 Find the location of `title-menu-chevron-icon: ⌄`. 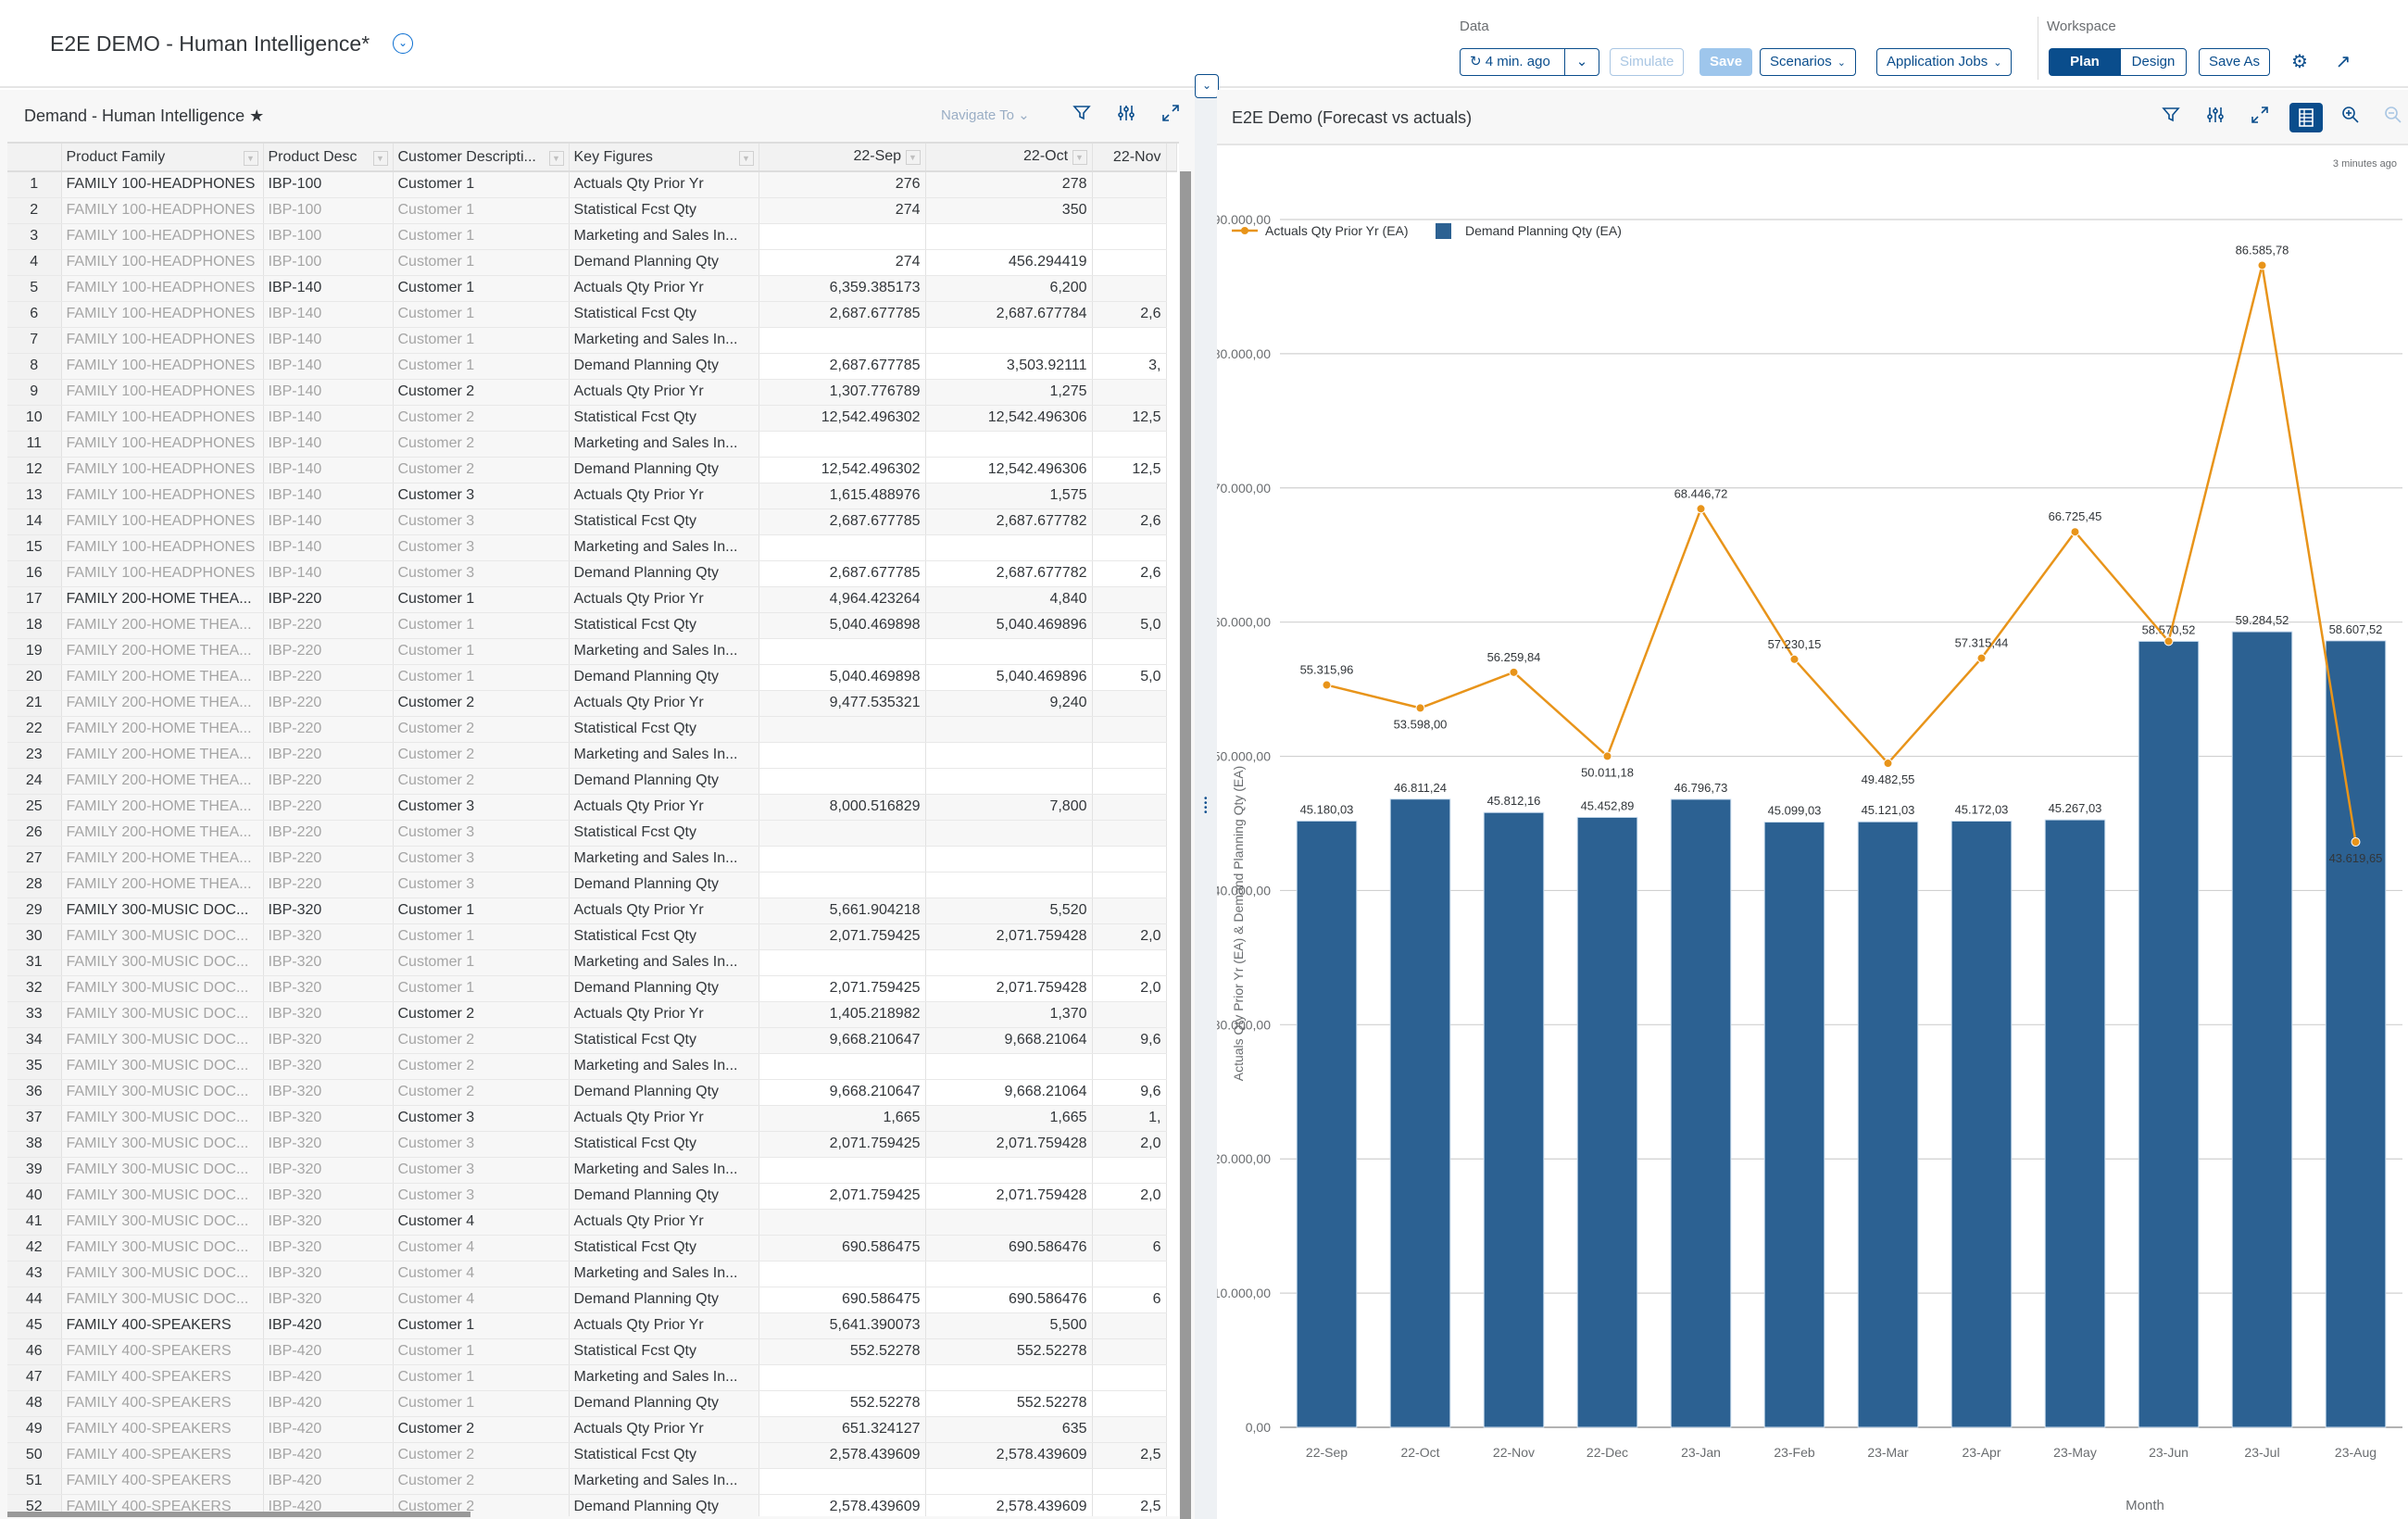

title-menu-chevron-icon: ⌄ is located at coordinates (403, 43).